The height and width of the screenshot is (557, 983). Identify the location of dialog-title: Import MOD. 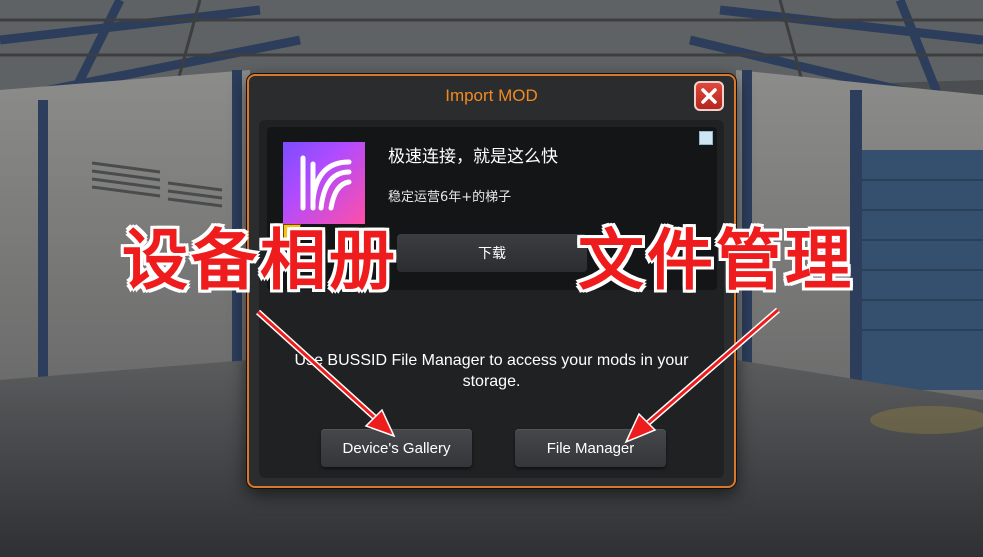
(491, 95).